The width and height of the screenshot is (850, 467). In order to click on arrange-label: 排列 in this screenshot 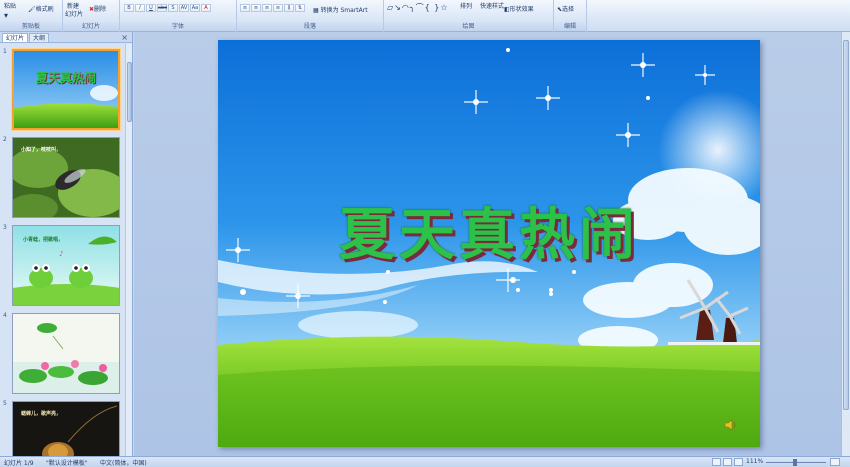, I will do `click(466, 6)`.